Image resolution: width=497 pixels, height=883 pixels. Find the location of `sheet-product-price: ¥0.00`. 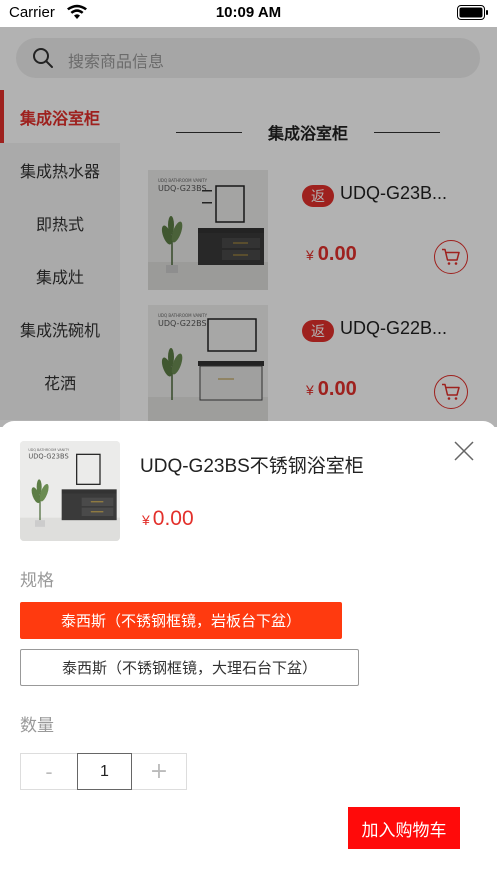

sheet-product-price: ¥0.00 is located at coordinates (168, 518).